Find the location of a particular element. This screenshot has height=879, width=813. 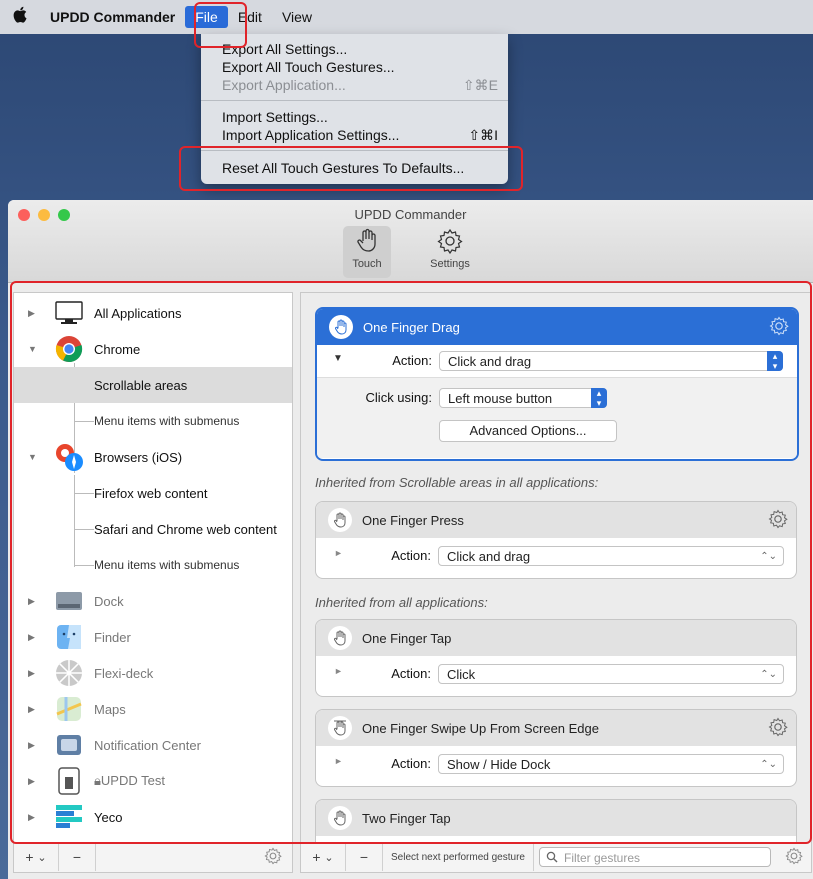

remove-application-button: − is located at coordinates (77, 857).